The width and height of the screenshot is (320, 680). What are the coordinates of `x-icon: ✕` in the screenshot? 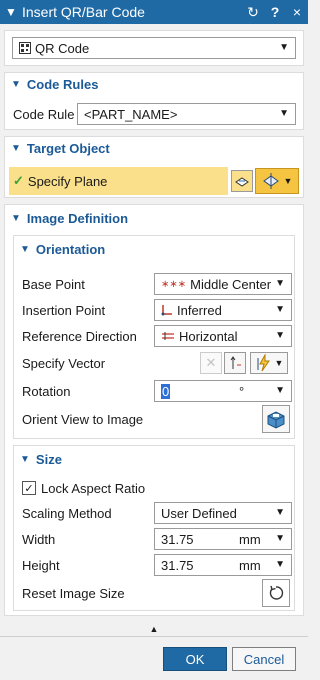 It's located at (211, 362).